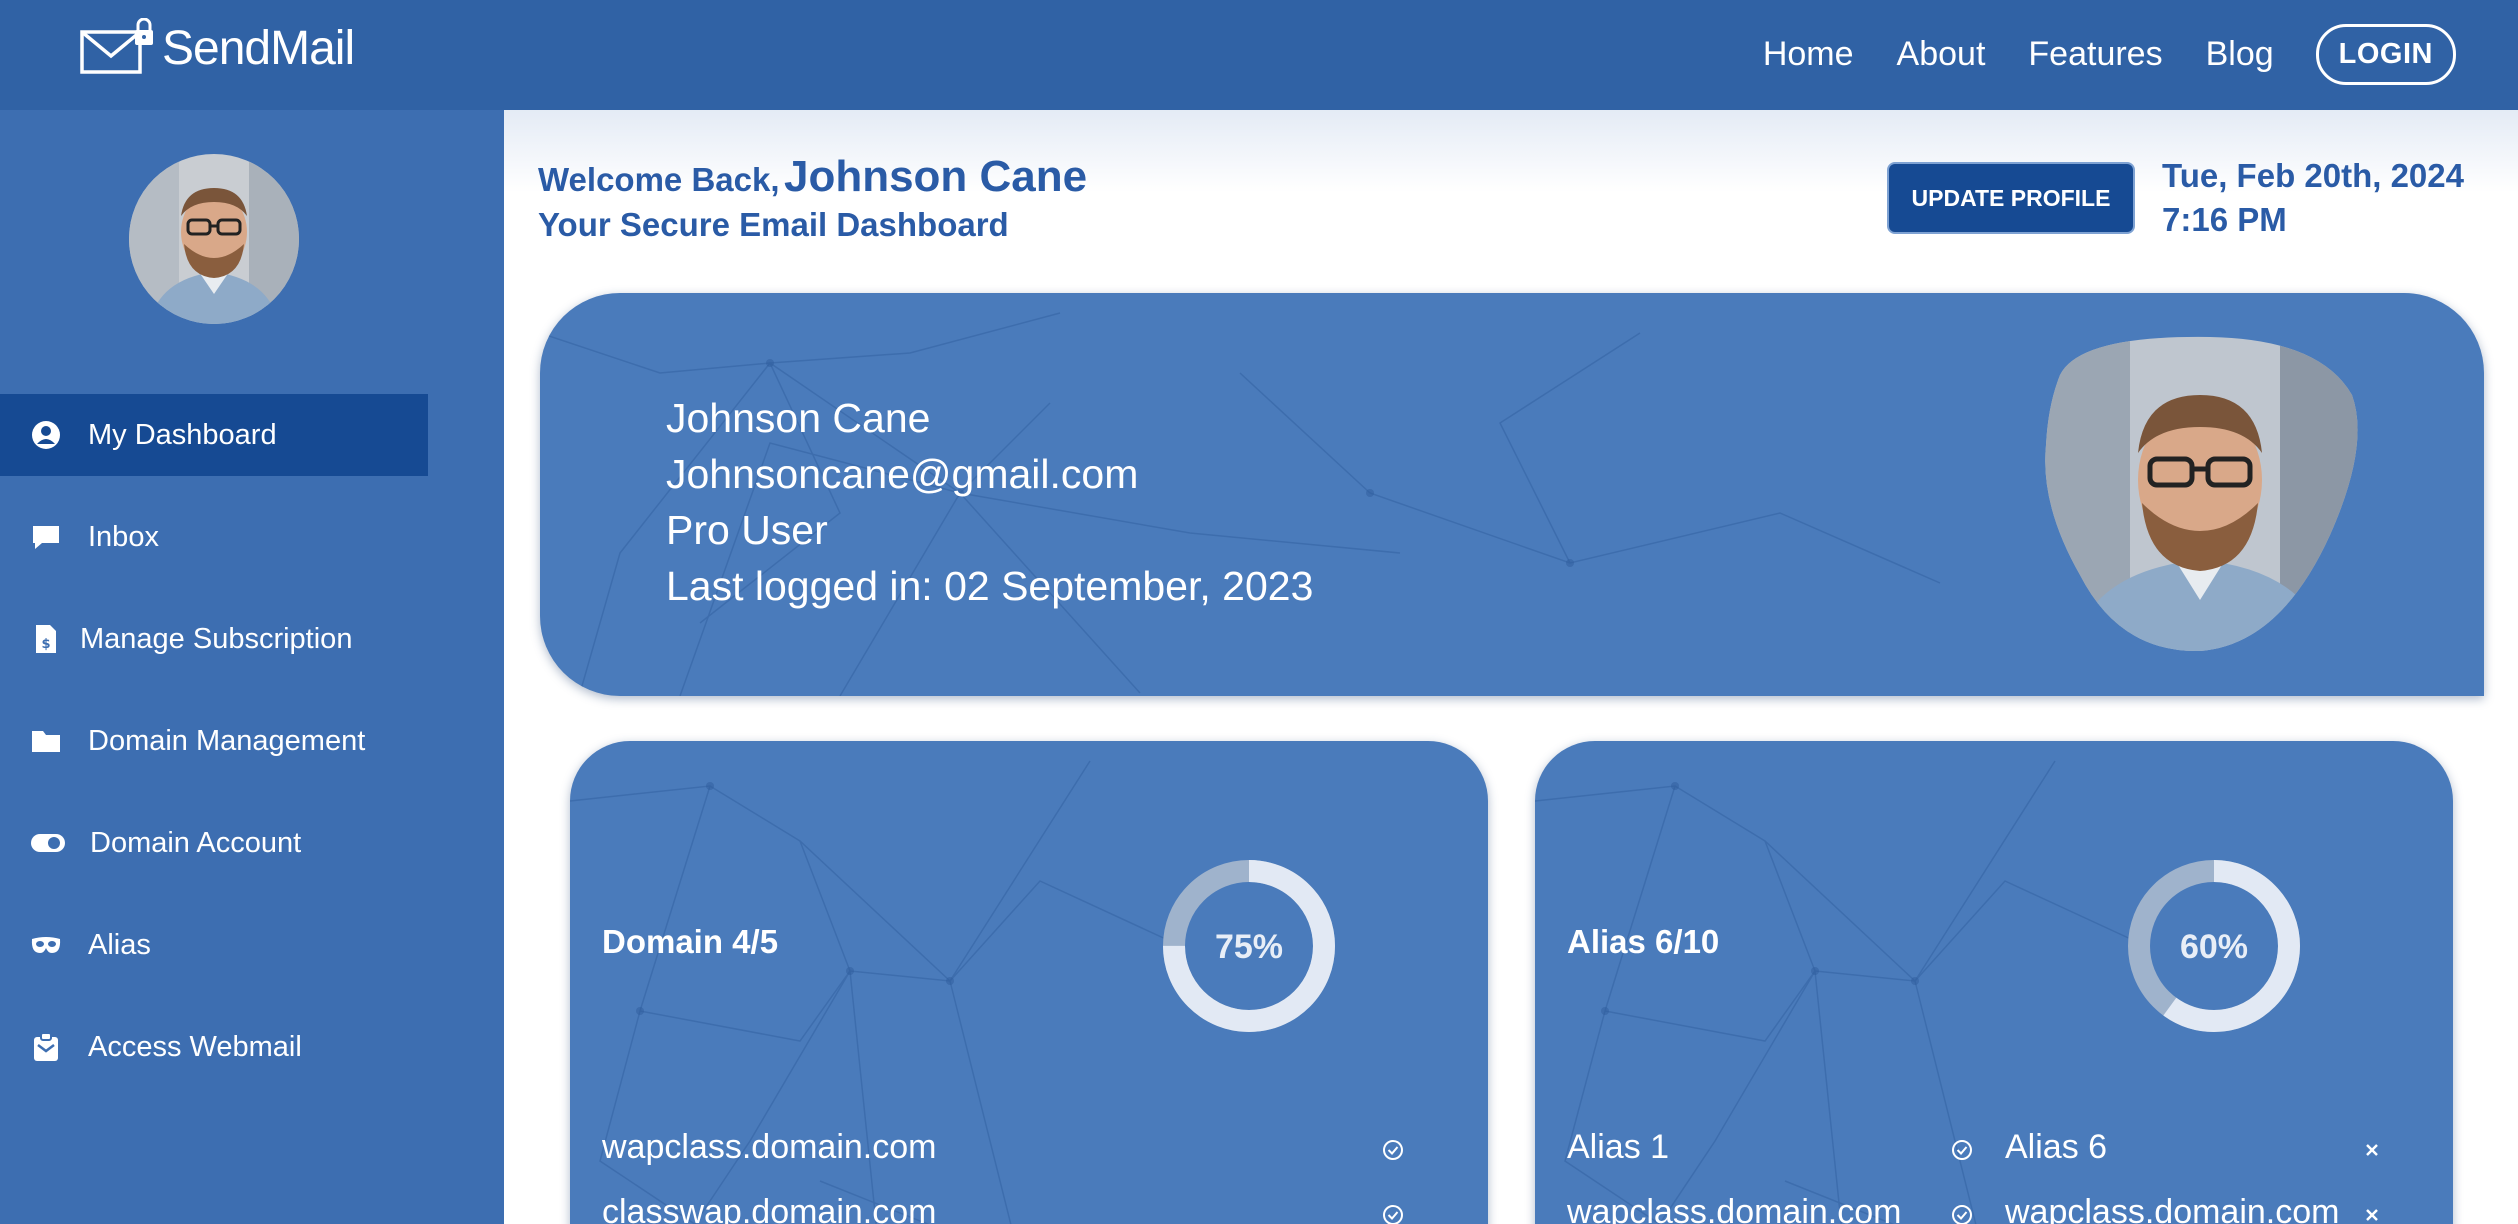  I want to click on chat-bubble-icon, so click(46, 537).